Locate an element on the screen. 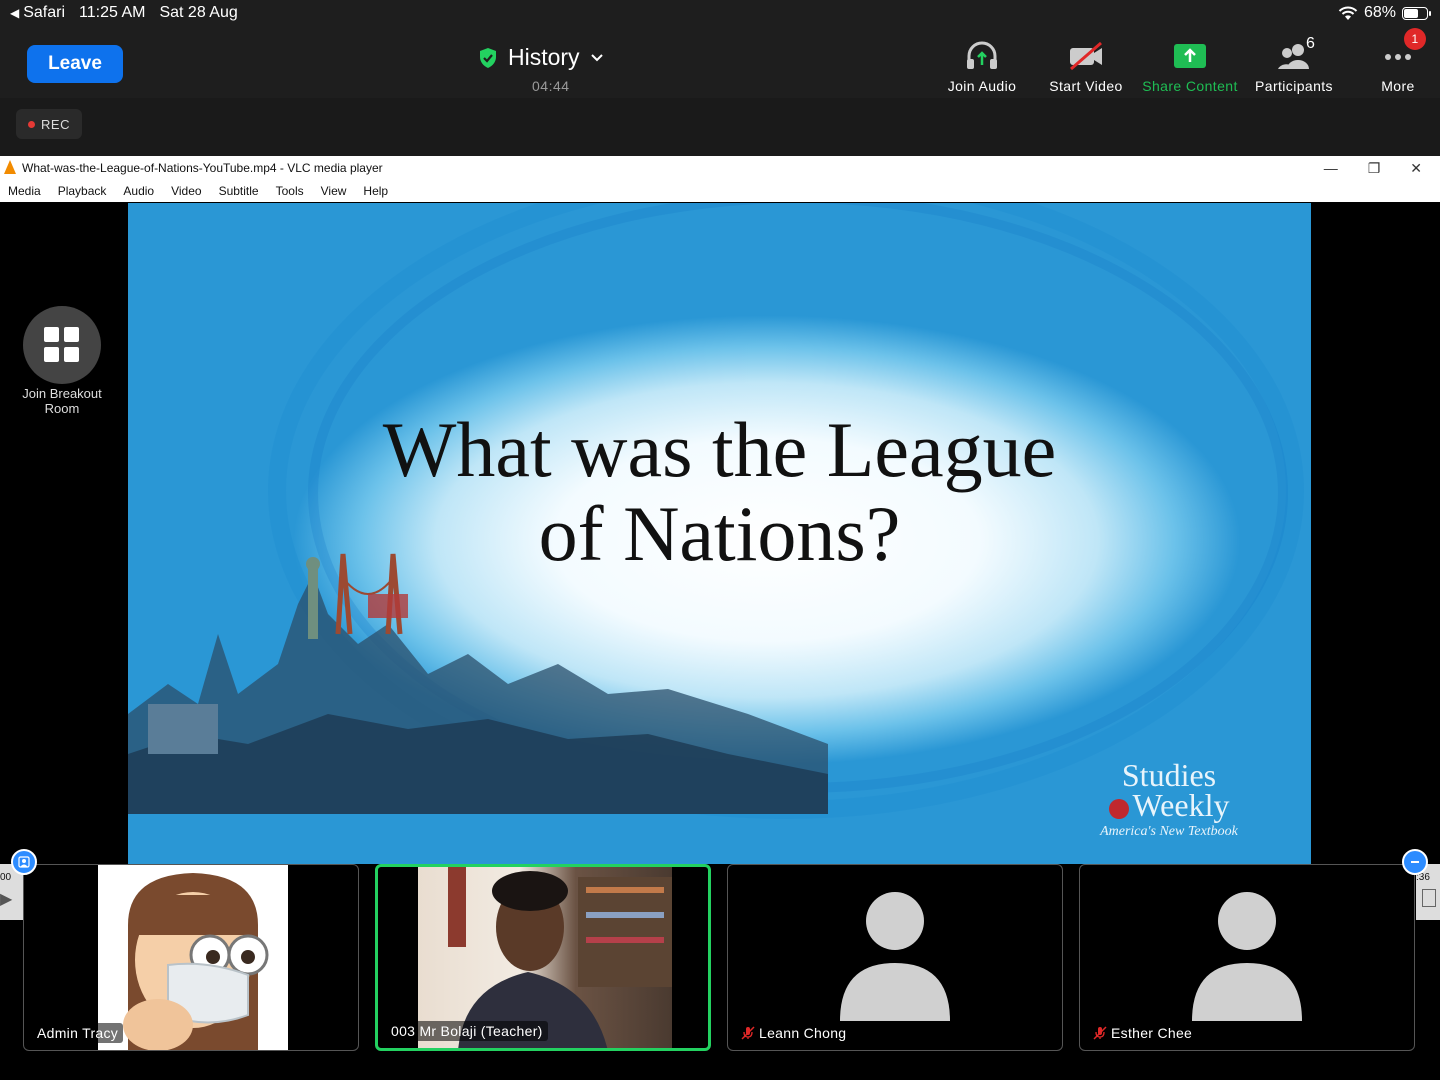  status-time: 11:25 AM is located at coordinates (112, 12).